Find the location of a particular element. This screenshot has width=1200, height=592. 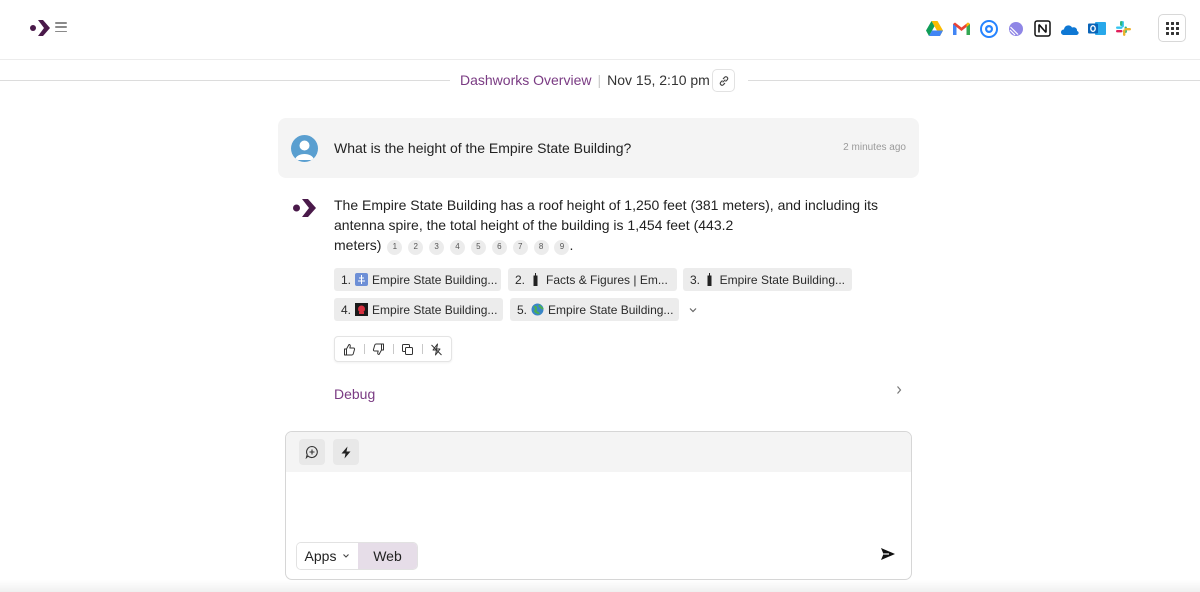

message-composer: Apps Web is located at coordinates (598, 505).